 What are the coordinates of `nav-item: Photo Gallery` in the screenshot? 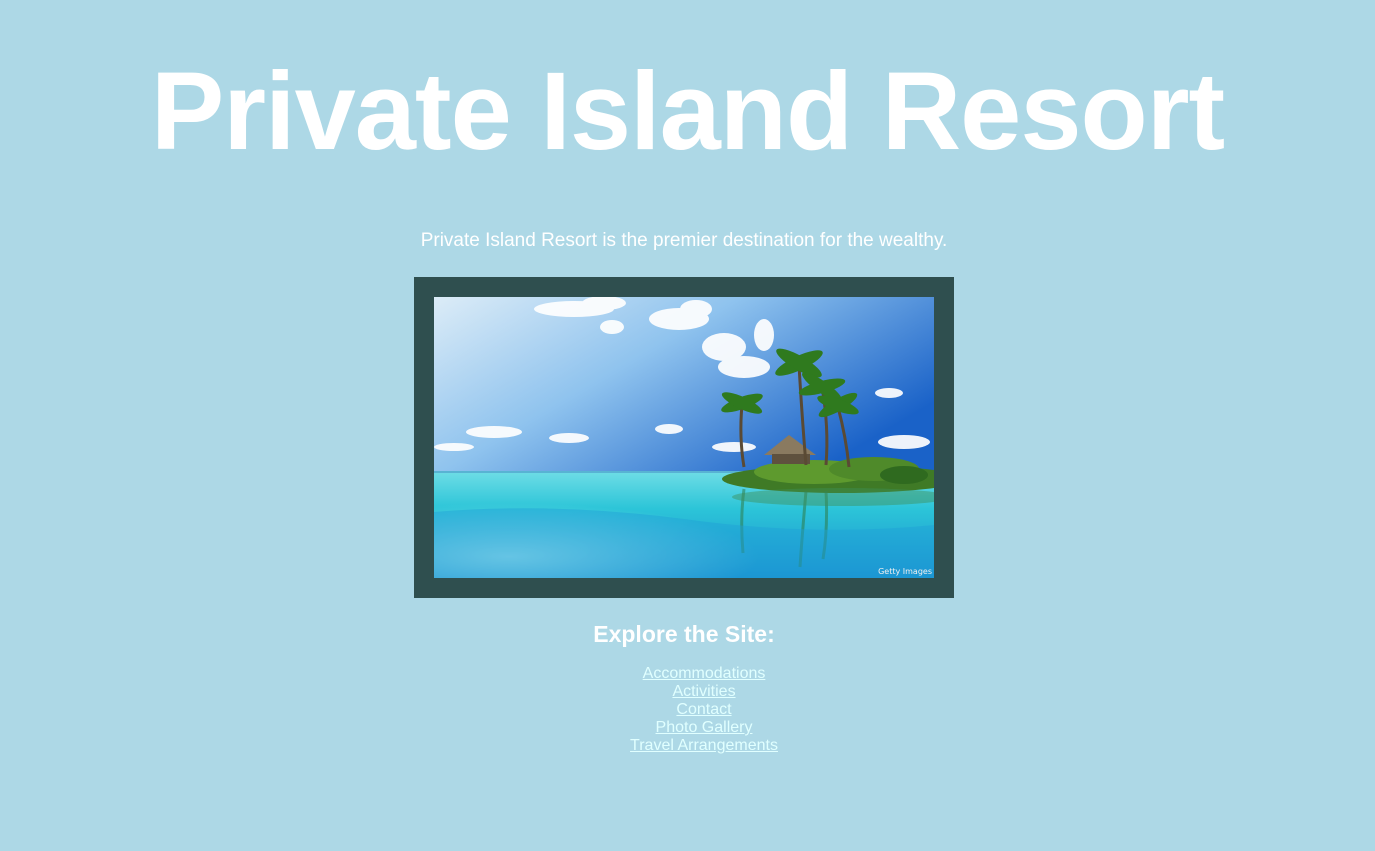 It's located at (687, 728).